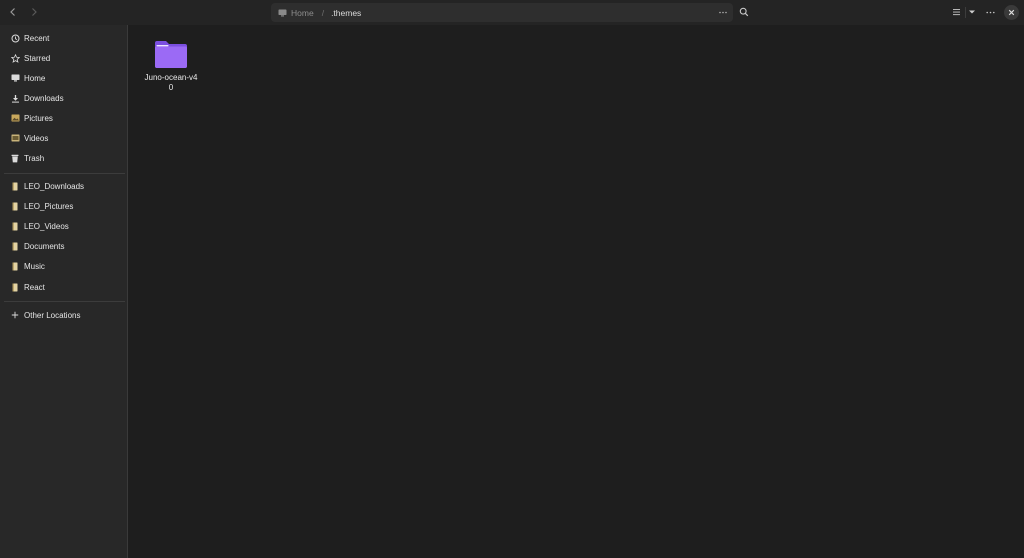  Describe the element at coordinates (15, 158) in the screenshot. I see `trash-icon` at that location.